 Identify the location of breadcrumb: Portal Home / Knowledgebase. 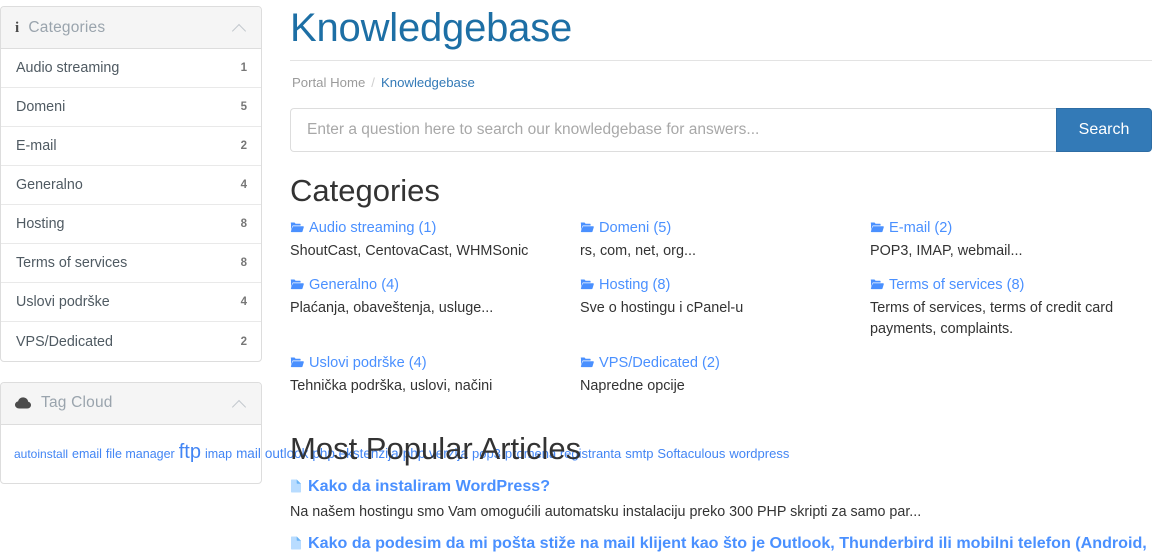
(721, 75).